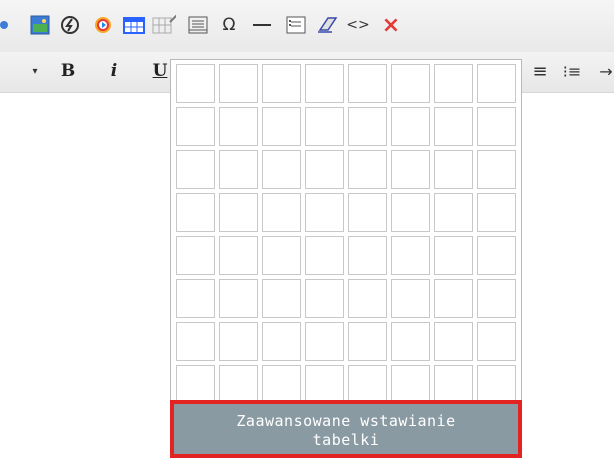  What do you see at coordinates (358, 25) in the screenshot?
I see `code-view-icon: <>` at bounding box center [358, 25].